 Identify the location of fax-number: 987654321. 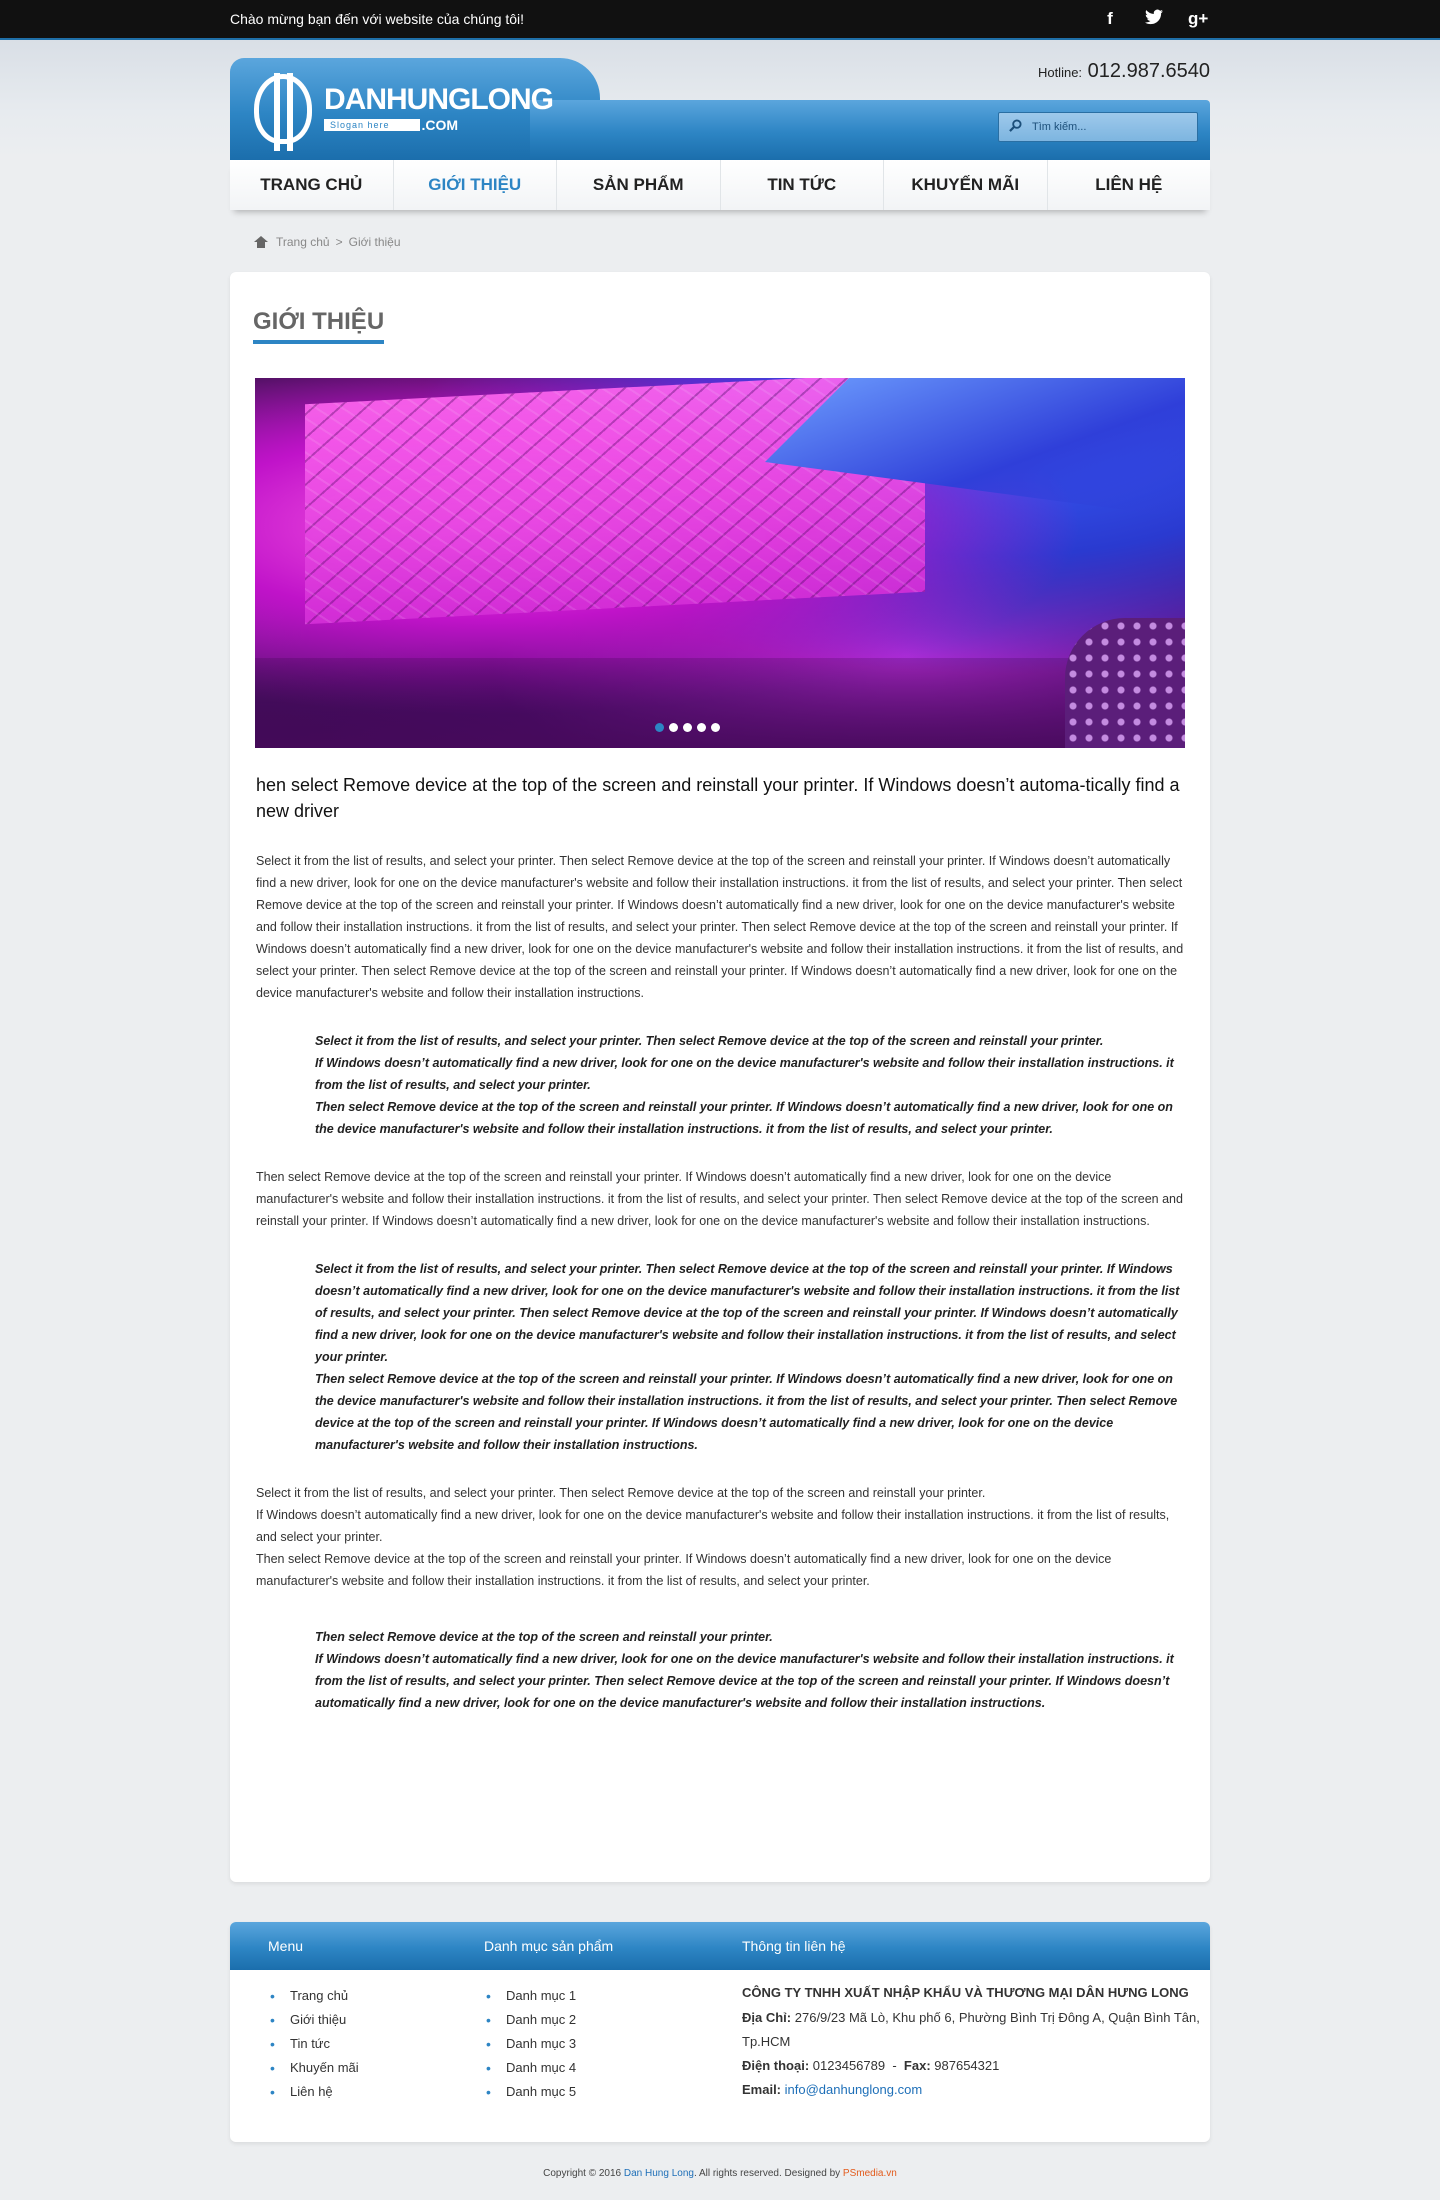
(967, 2065).